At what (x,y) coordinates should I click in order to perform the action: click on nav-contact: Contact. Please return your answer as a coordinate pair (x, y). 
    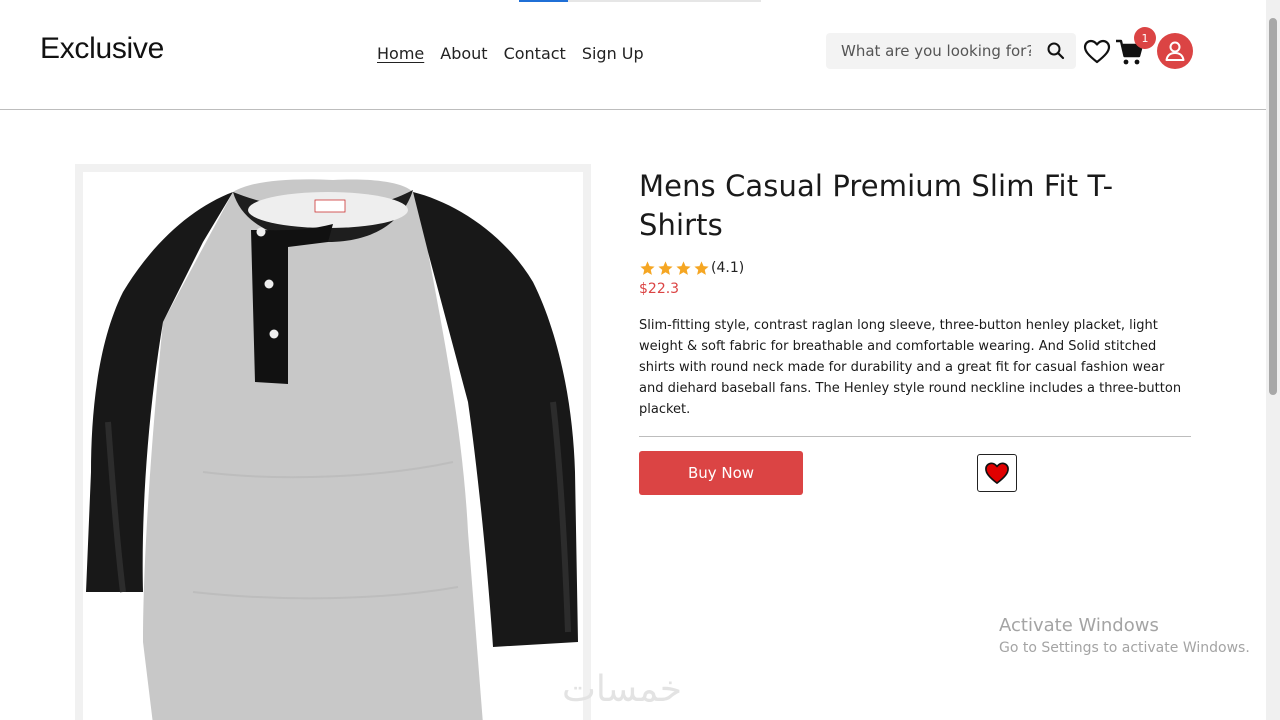
    Looking at the image, I should click on (535, 53).